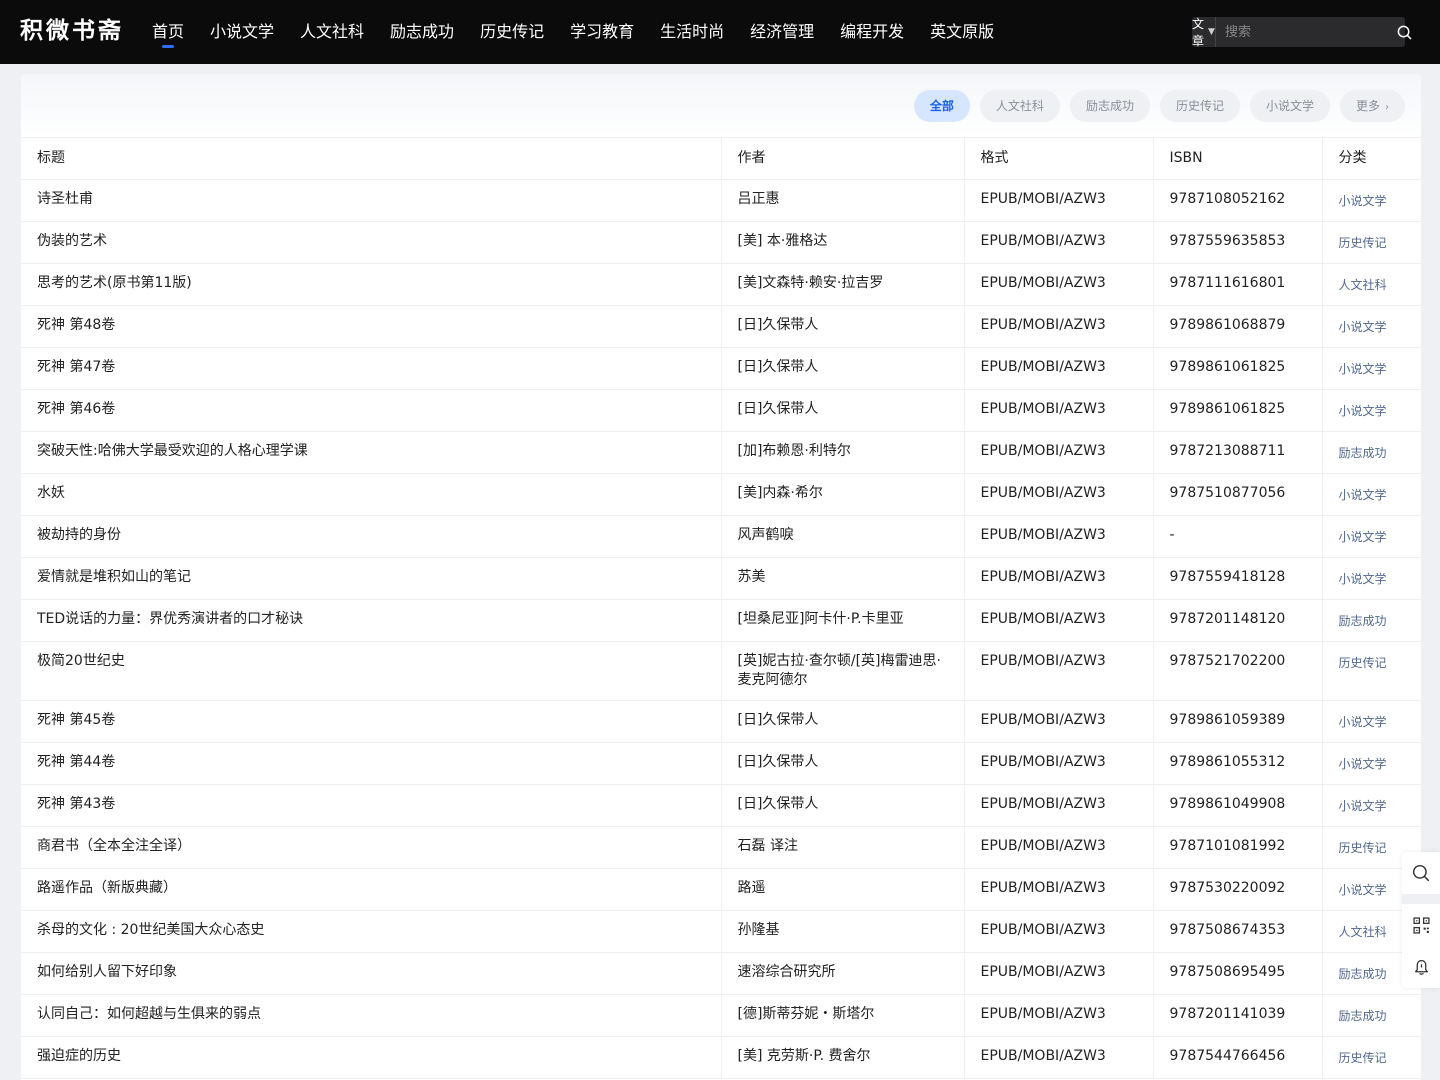 The width and height of the screenshot is (1440, 1080). What do you see at coordinates (1421, 873) in the screenshot?
I see `side-search-button` at bounding box center [1421, 873].